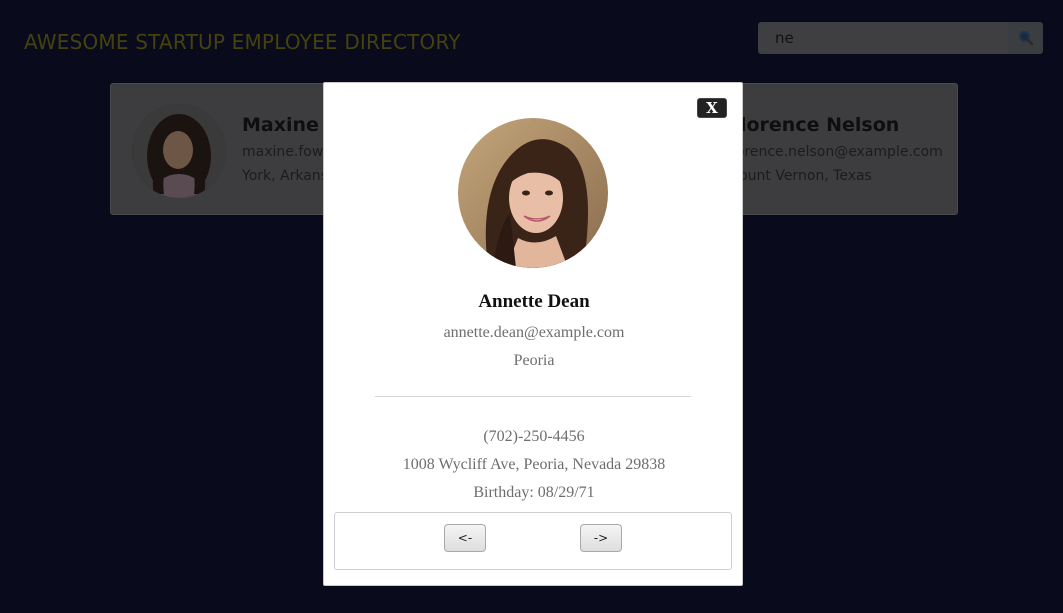 This screenshot has height=613, width=1063. I want to click on search-form, so click(900, 38).